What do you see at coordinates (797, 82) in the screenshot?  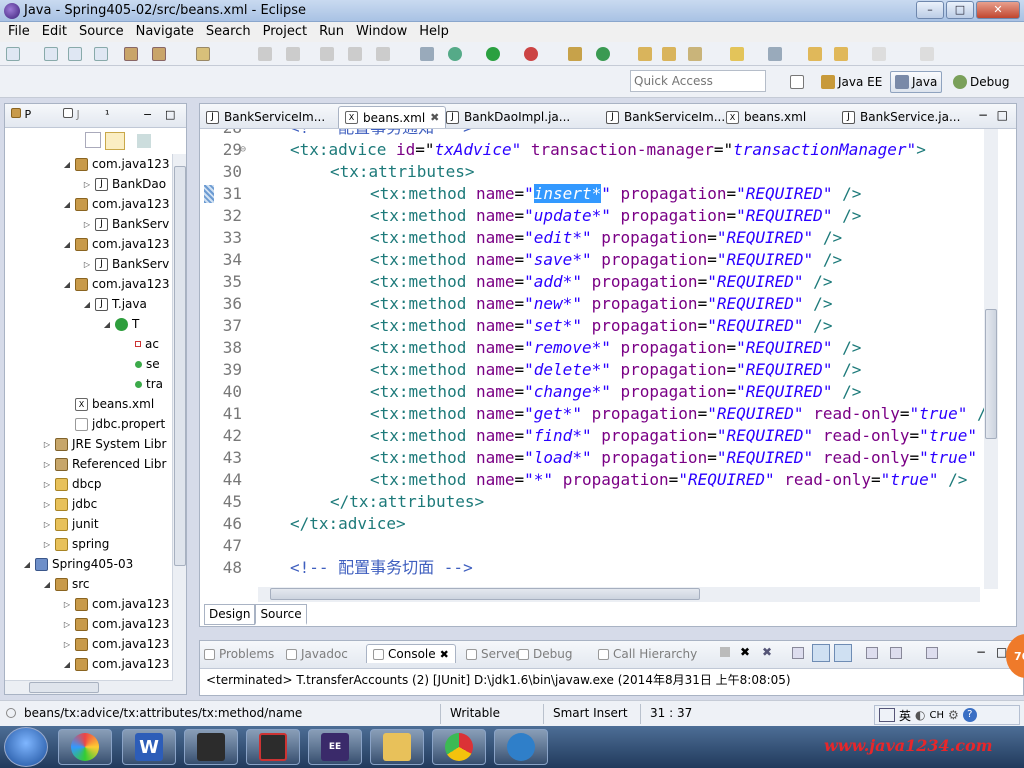 I see `open-perspective-icon` at bounding box center [797, 82].